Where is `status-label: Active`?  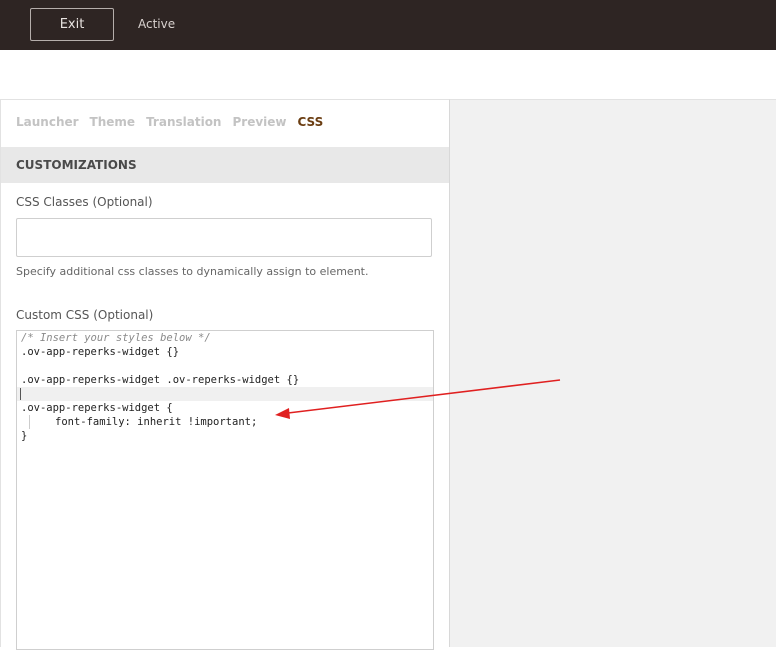 status-label: Active is located at coordinates (157, 24).